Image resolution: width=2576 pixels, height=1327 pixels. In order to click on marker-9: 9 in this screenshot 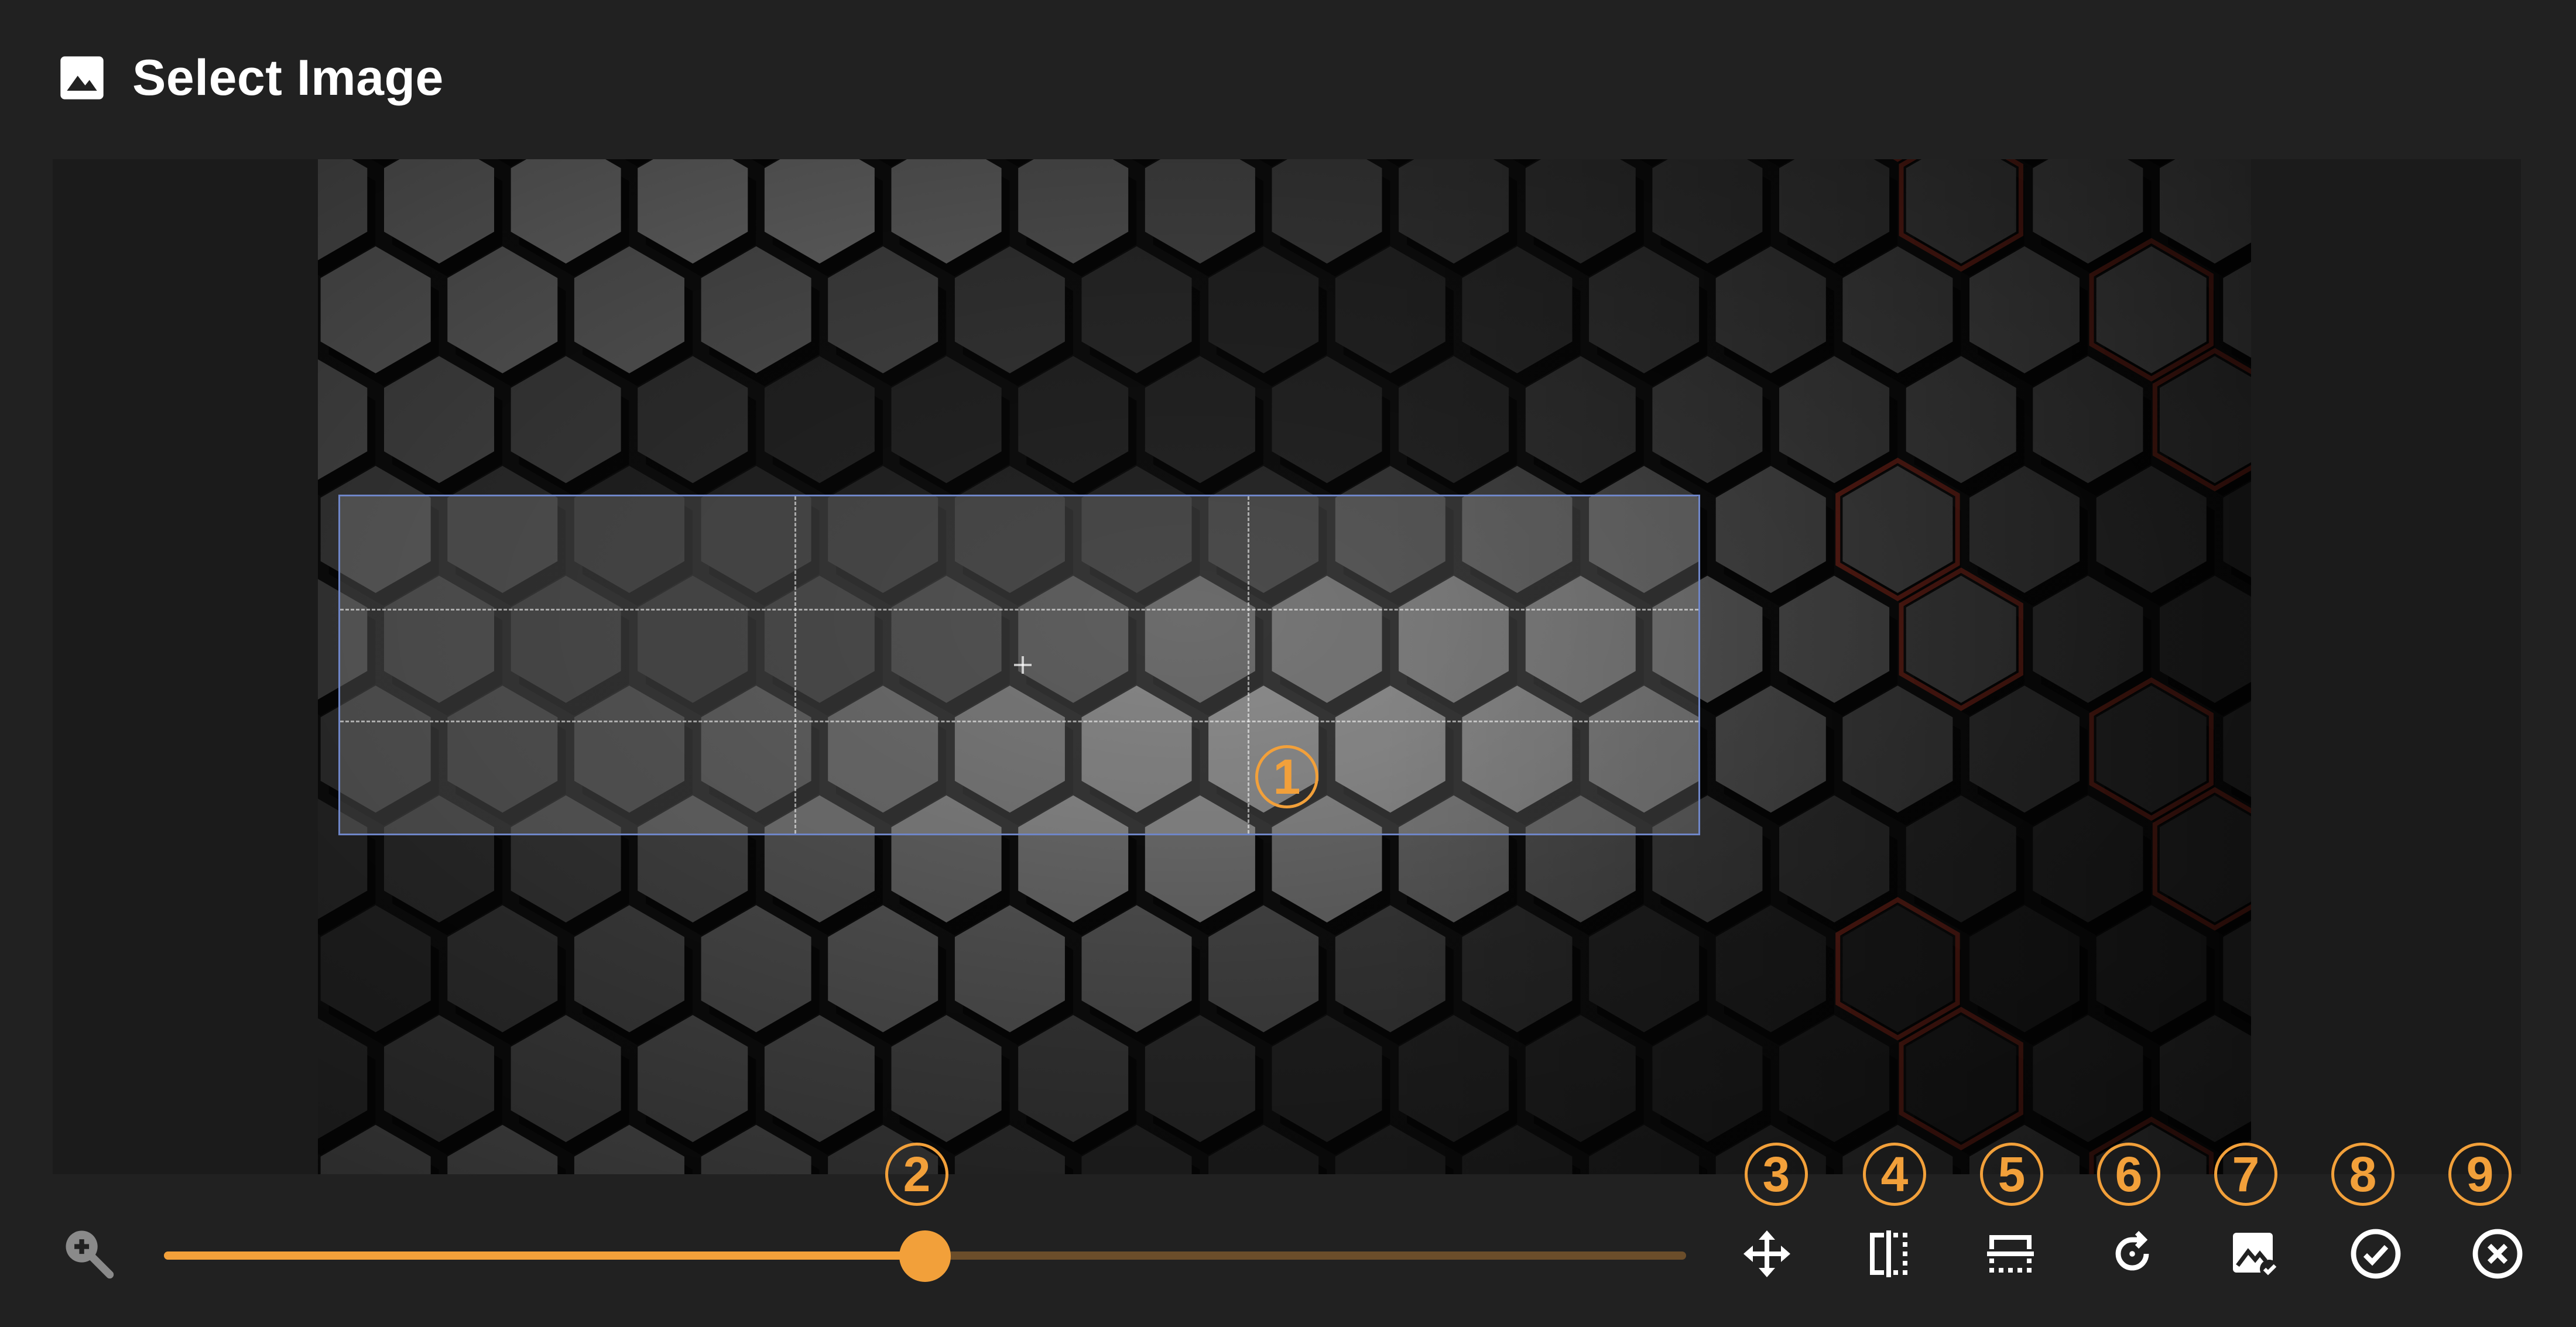, I will do `click(2480, 1174)`.